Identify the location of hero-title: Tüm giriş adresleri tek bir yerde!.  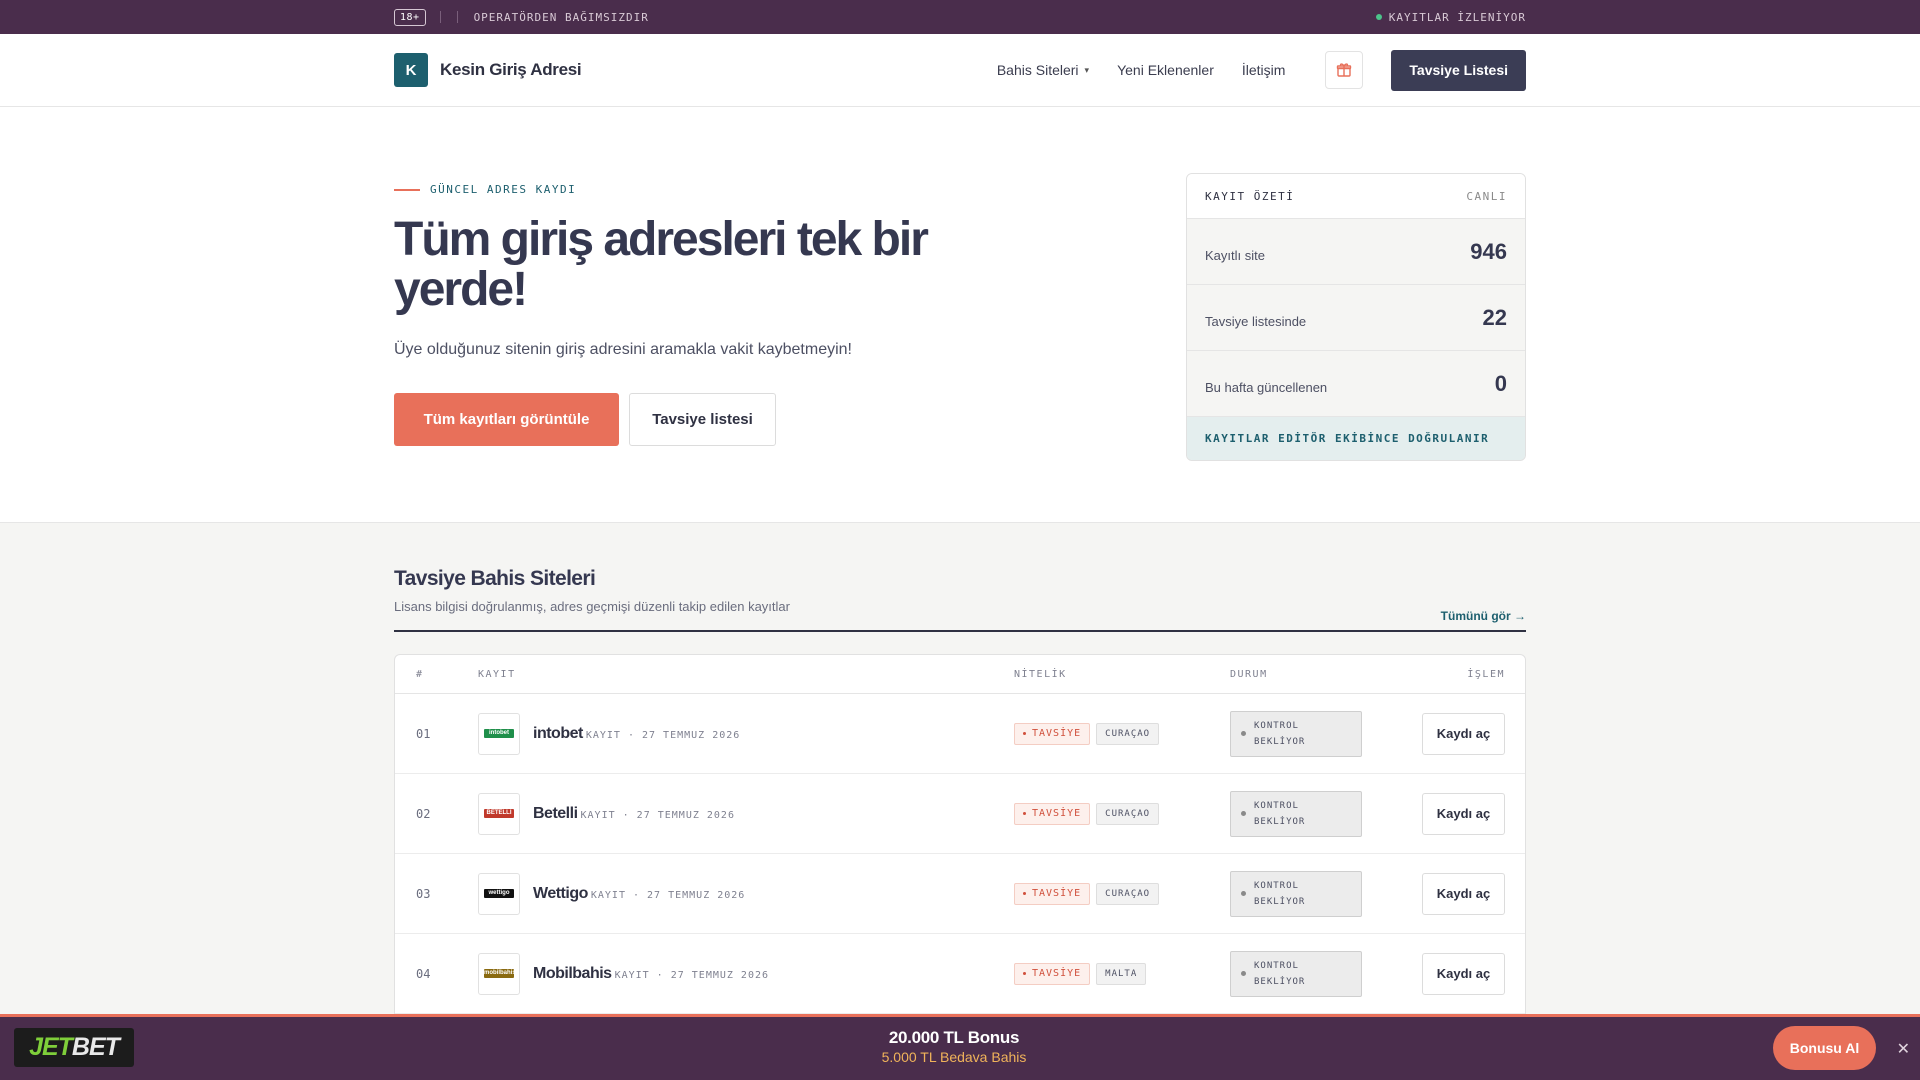
(661, 264).